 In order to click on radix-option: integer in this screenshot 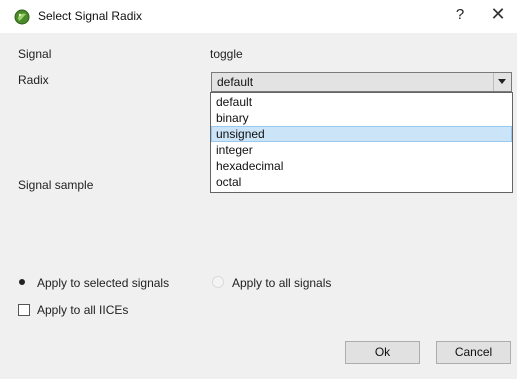, I will do `click(361, 150)`.